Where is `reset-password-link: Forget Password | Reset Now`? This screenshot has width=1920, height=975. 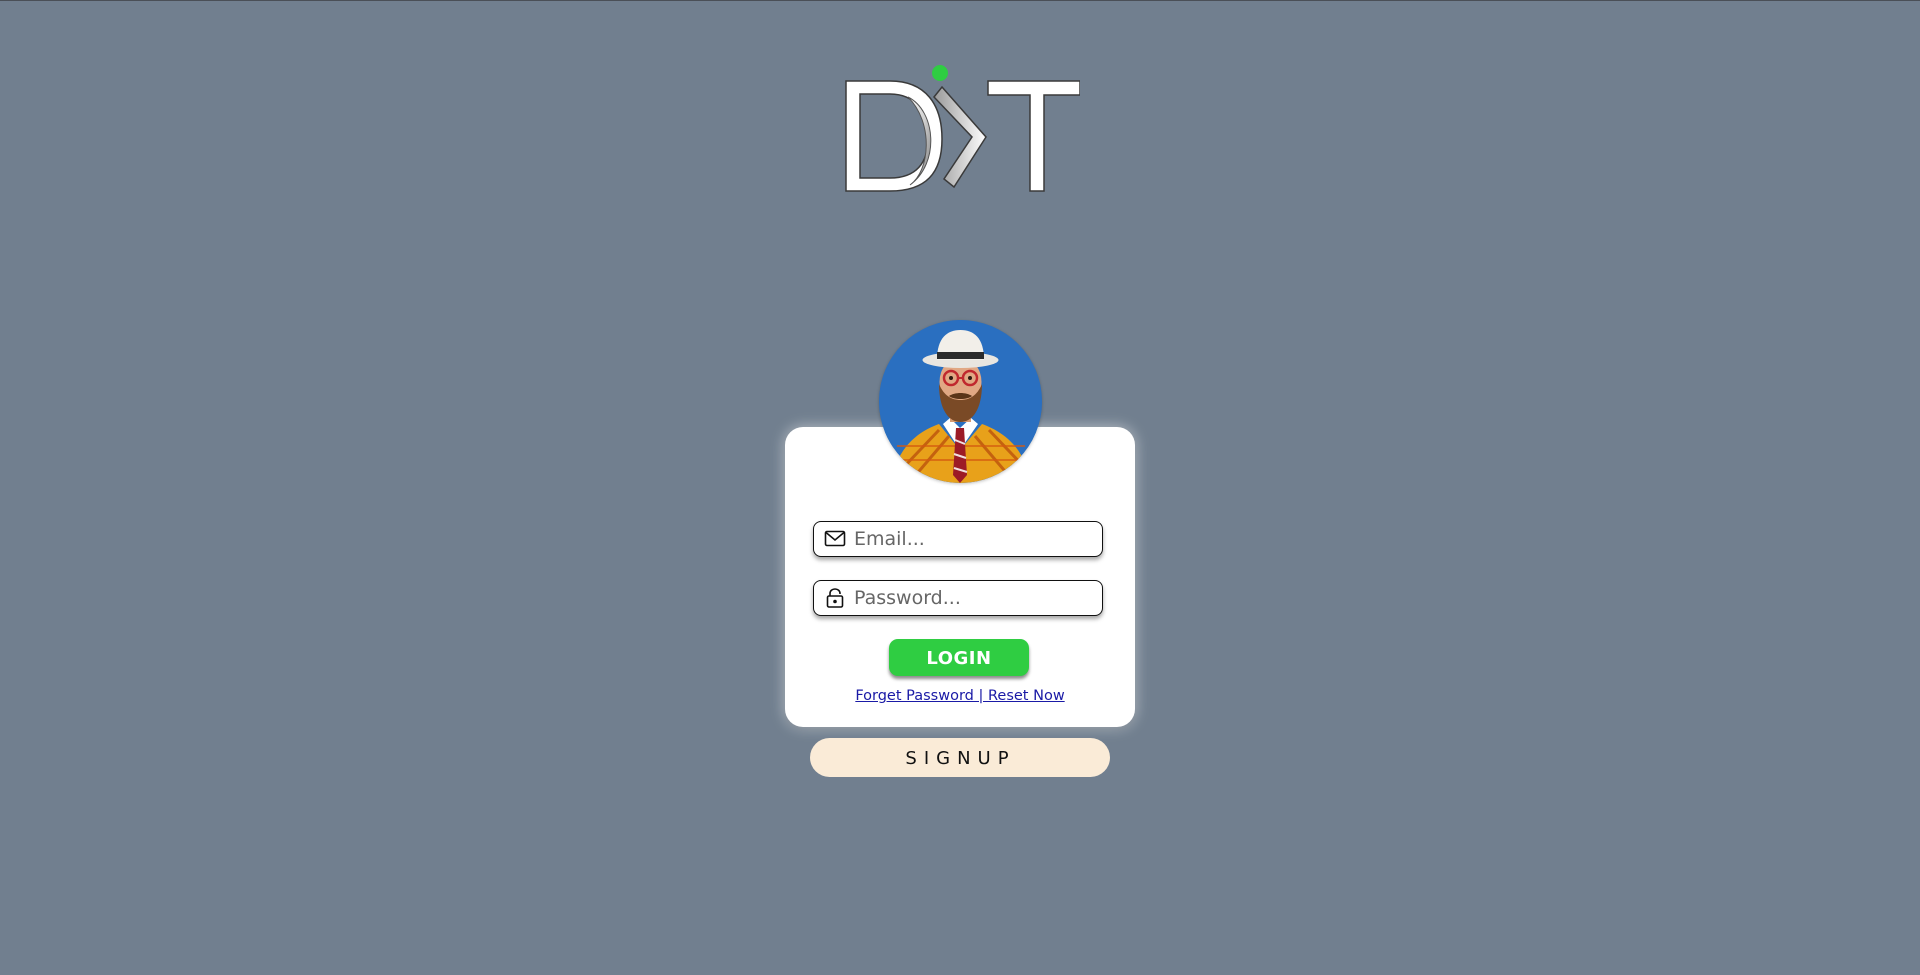
reset-password-link: Forget Password | Reset Now is located at coordinates (959, 696).